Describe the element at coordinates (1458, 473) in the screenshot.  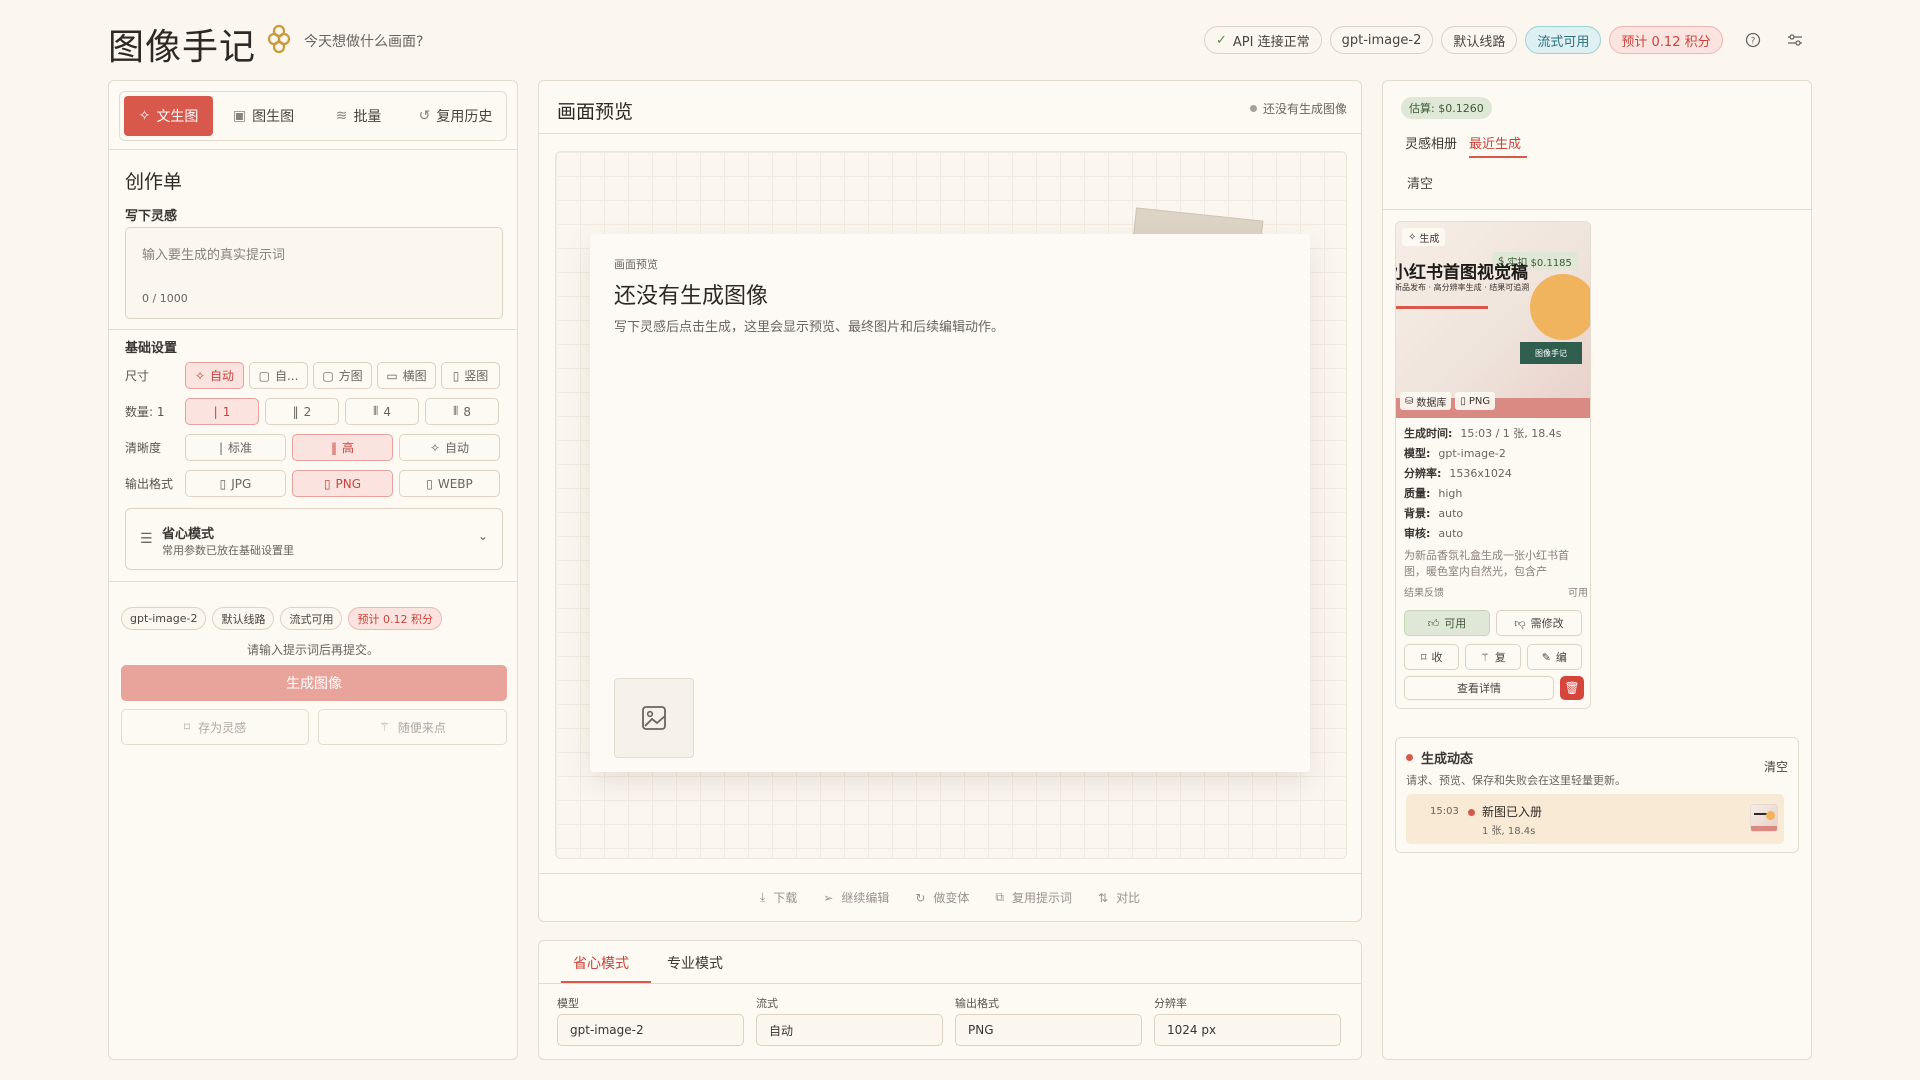
I see `meta-resolution: 分辨率: 1536x1024` at that location.